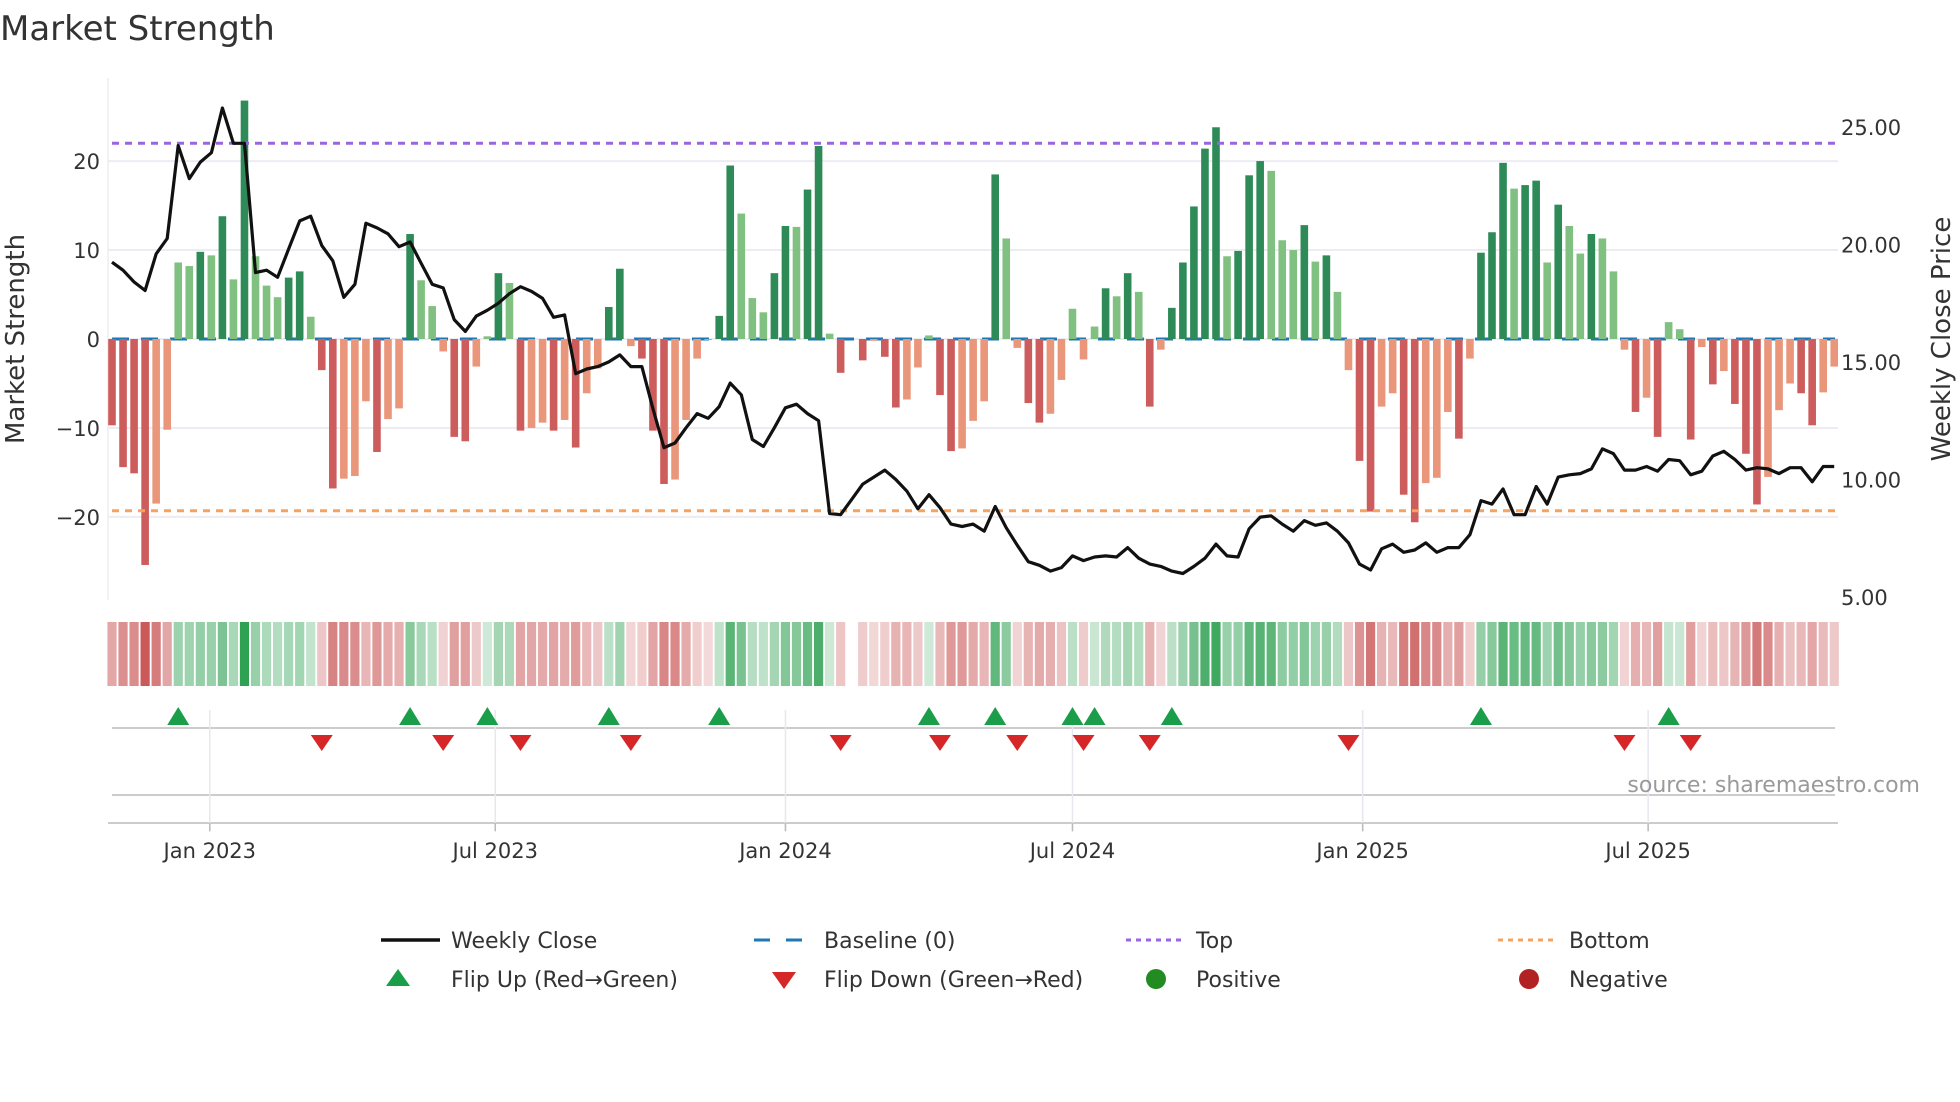 This screenshot has width=1960, height=1102. Describe the element at coordinates (1609, 941) in the screenshot. I see `legend-label: Bottom` at that location.